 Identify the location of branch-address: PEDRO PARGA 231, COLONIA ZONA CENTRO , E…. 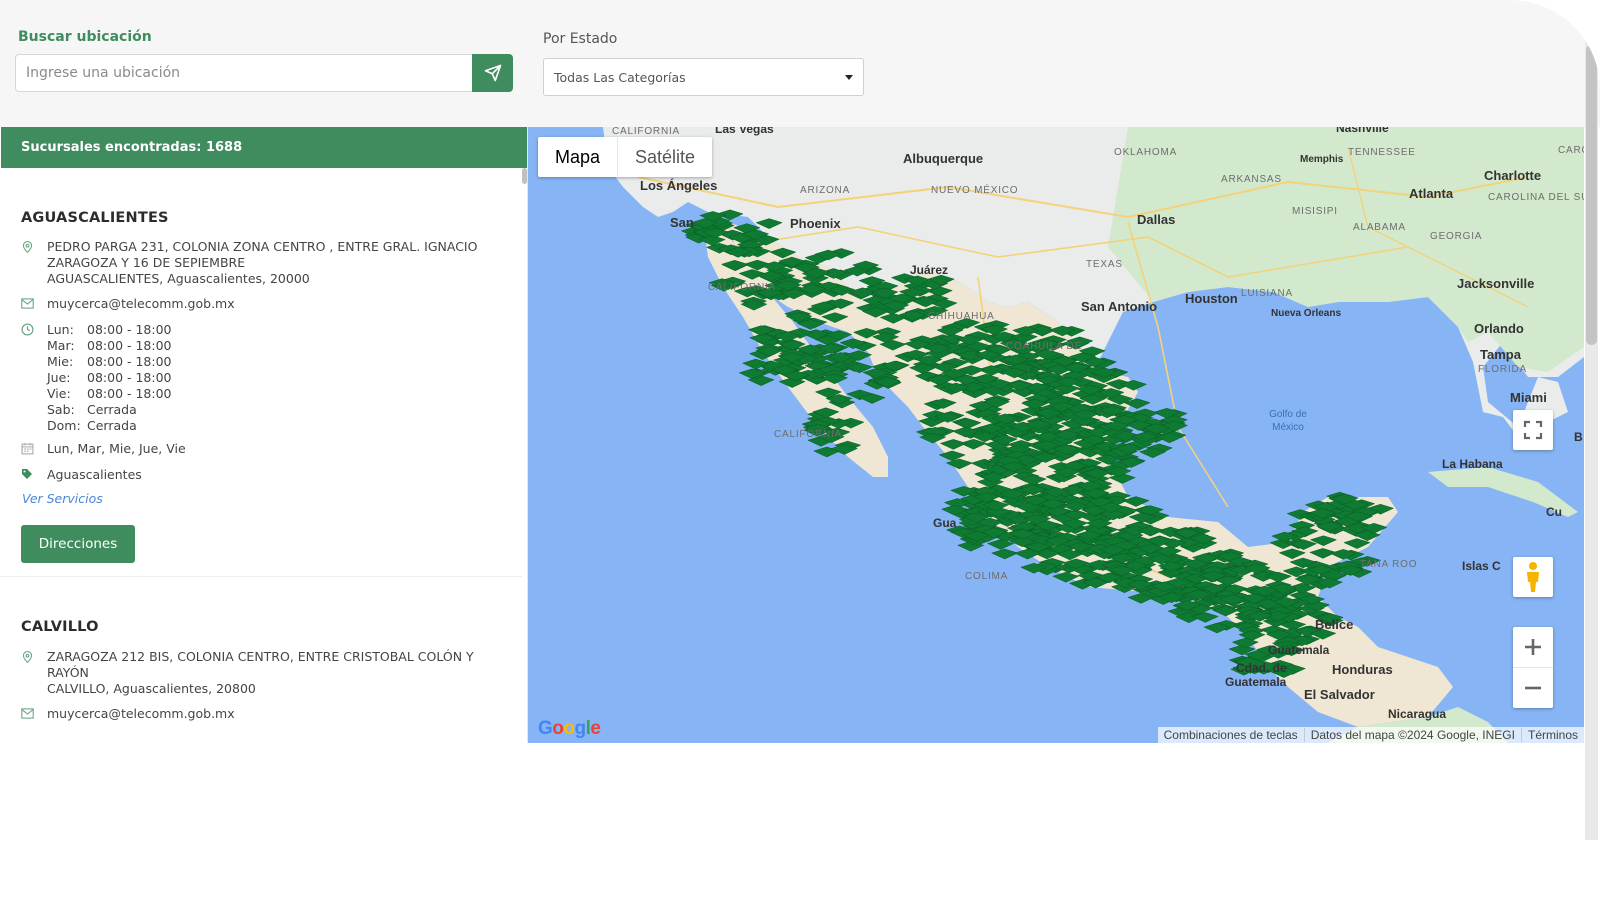
(249, 263).